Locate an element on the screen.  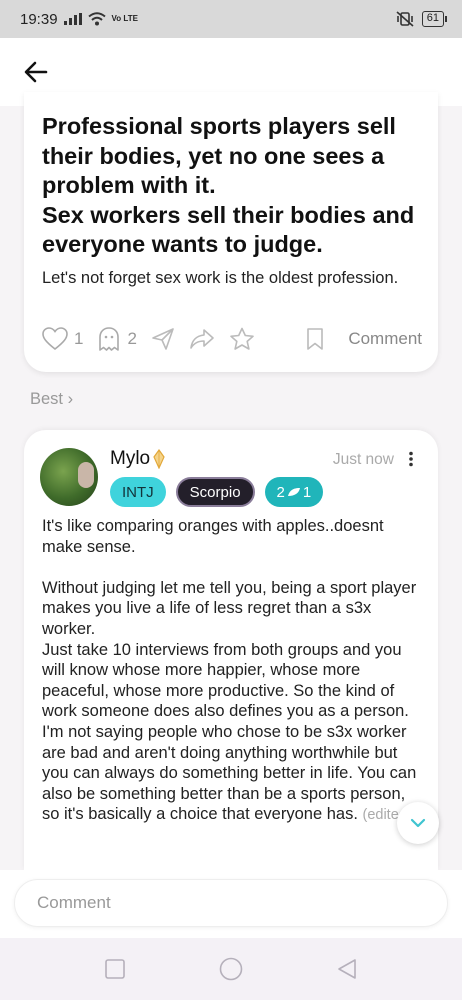
status-bar: 19:39 Vo LTE 61 is located at coordinates (231, 19).